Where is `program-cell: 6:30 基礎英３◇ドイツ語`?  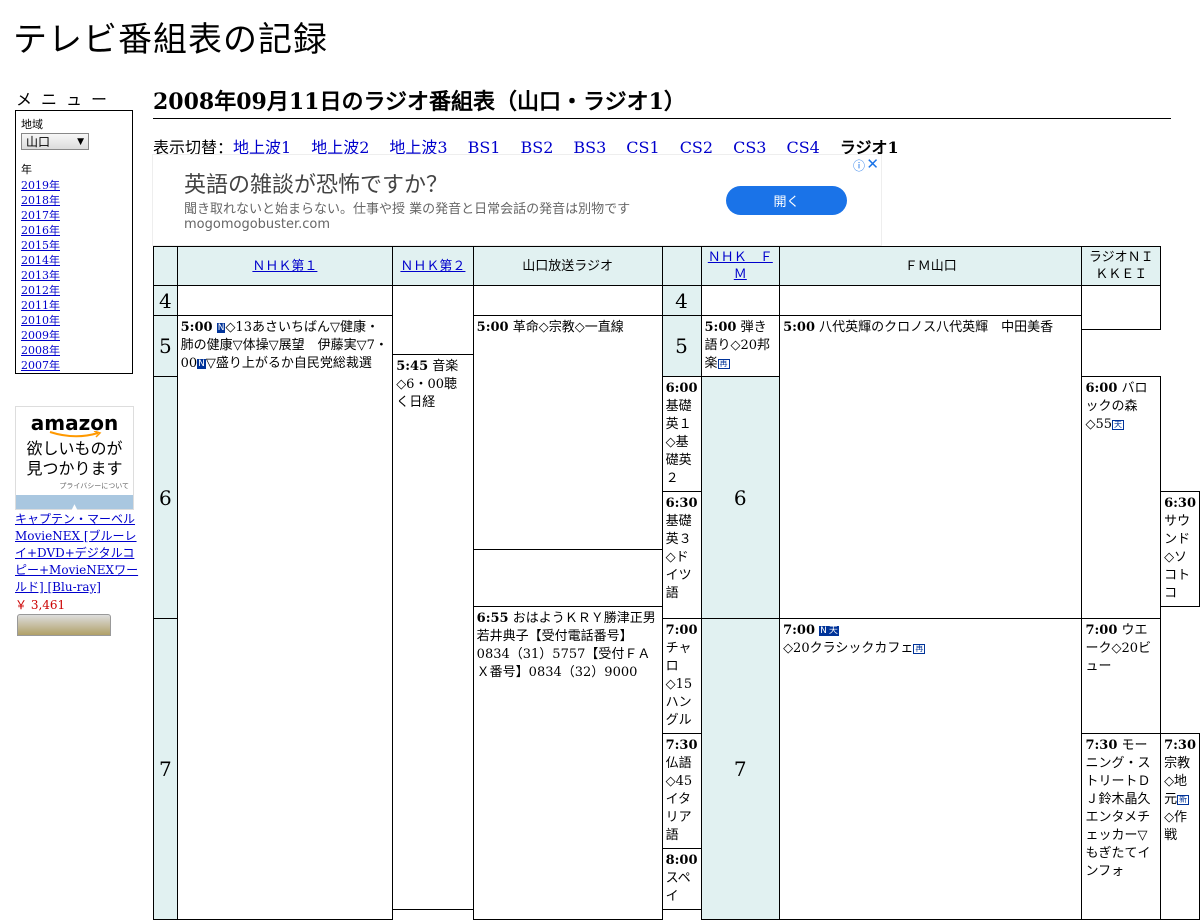
program-cell: 6:30 基礎英３◇ドイツ語 is located at coordinates (681, 555).